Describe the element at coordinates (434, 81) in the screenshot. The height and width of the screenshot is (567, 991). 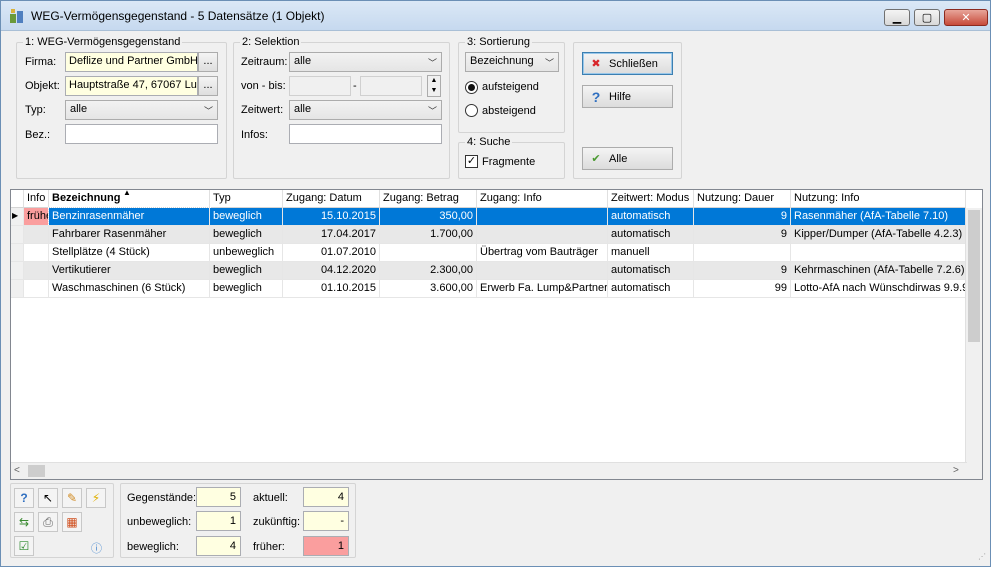
I see `spin-up-icon: ▲` at that location.